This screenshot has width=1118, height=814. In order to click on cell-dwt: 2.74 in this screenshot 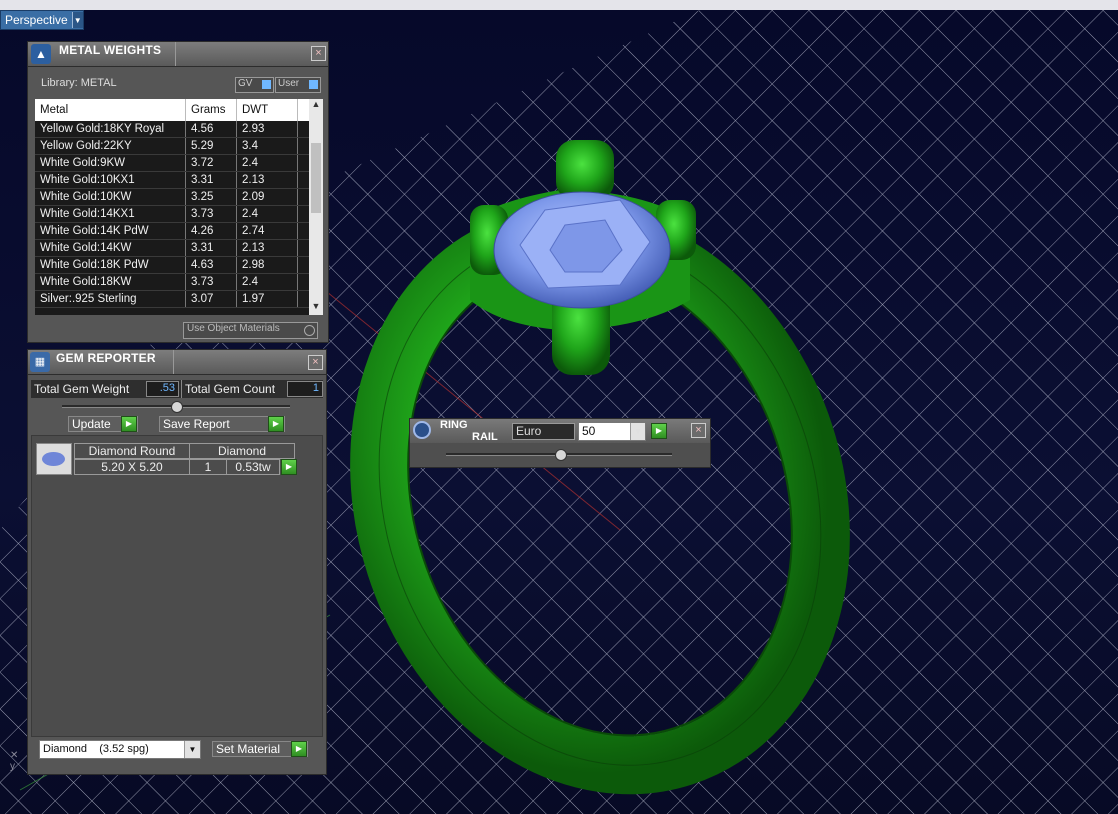, I will do `click(267, 231)`.